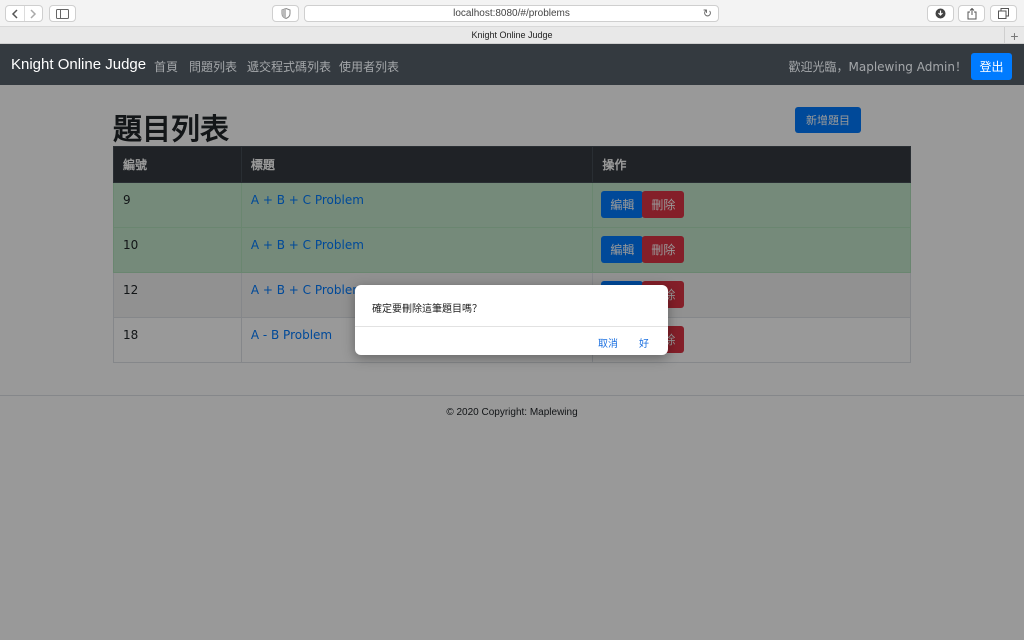  I want to click on url-text: localhost:8080/#/problems, so click(511, 13).